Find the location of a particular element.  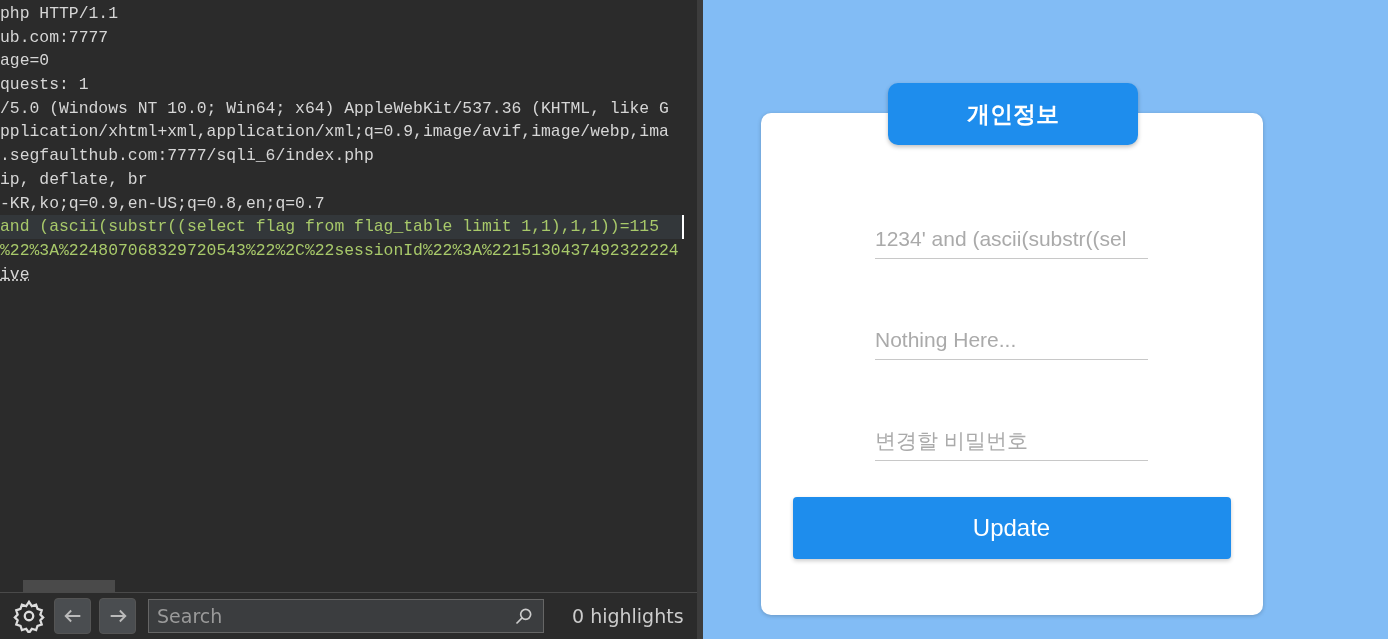

search-icon is located at coordinates (524, 616).